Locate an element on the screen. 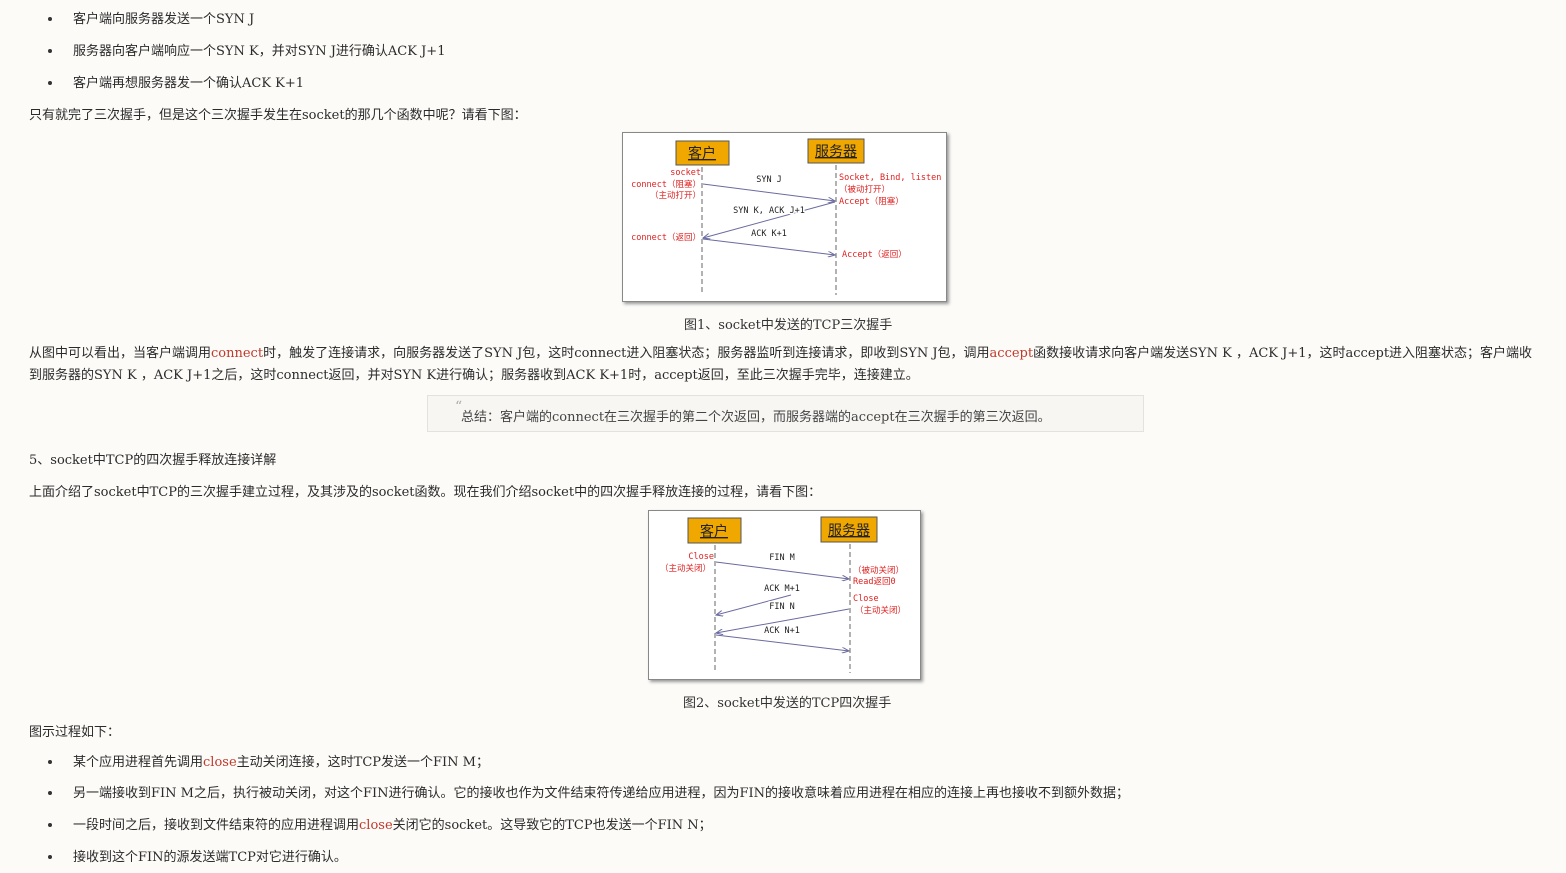  list-item: 某个应用进程首先调用close主动关闭连接，这时TCP发送一个FIN M； is located at coordinates (281, 760).